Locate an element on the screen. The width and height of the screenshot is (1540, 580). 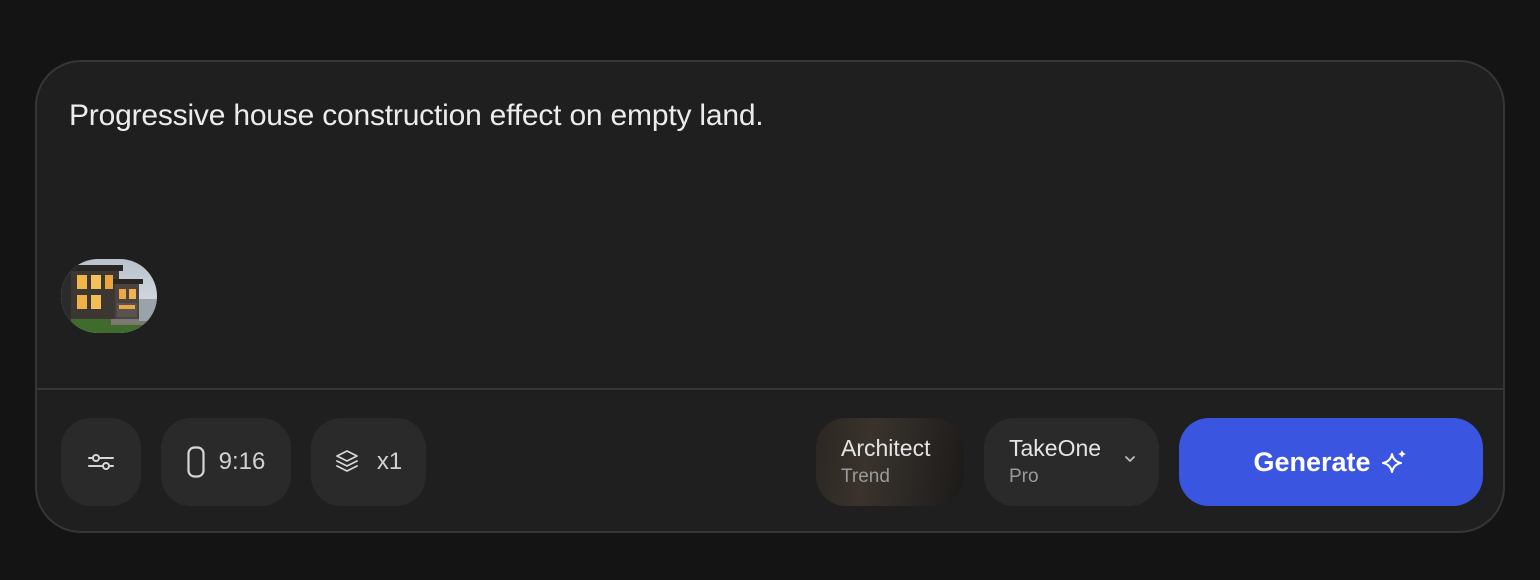
count-label: x1 is located at coordinates (389, 461).